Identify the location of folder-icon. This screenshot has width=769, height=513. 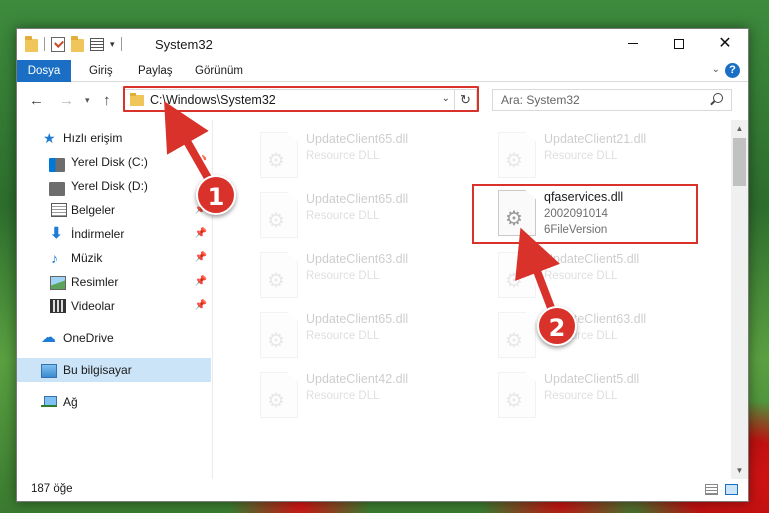
(31, 44).